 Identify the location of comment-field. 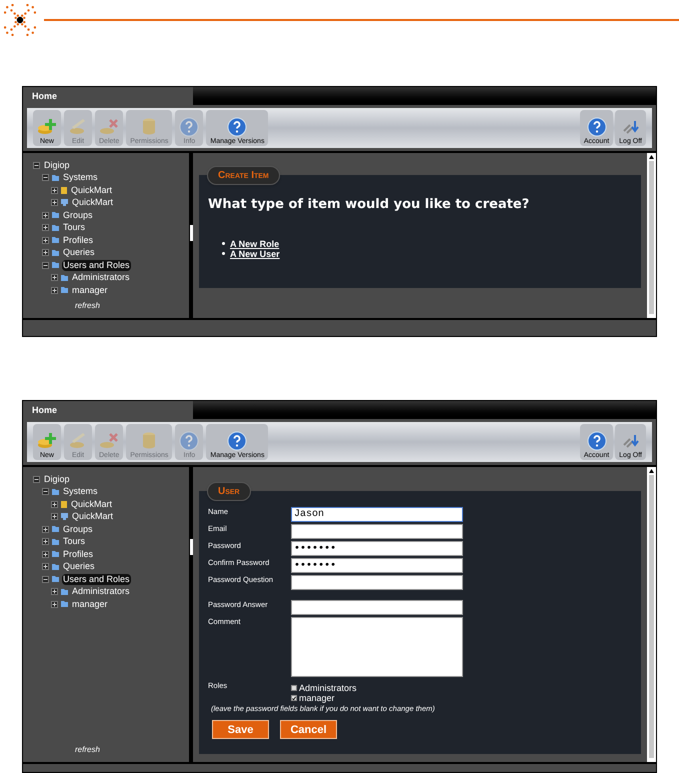
(377, 647).